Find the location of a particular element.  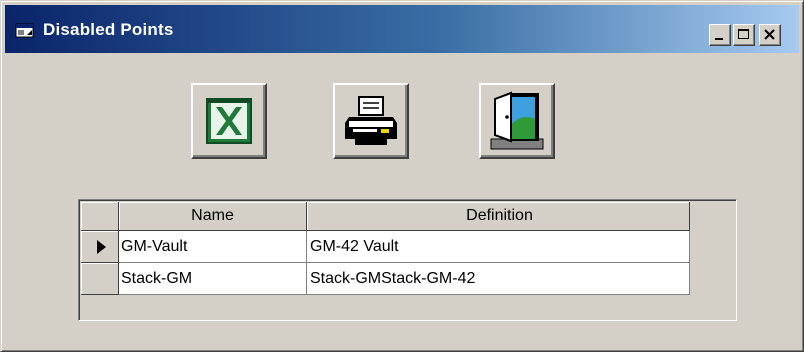

close-button is located at coordinates (770, 35).